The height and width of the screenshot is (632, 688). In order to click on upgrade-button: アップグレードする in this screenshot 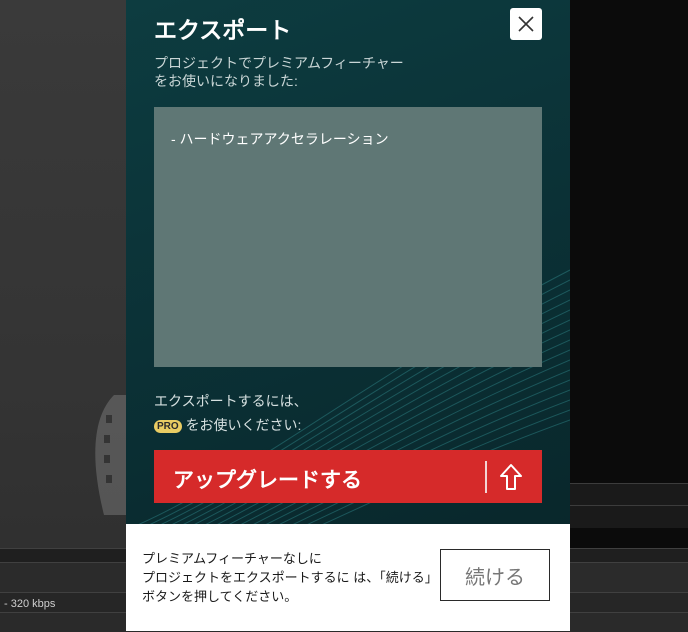, I will do `click(348, 476)`.